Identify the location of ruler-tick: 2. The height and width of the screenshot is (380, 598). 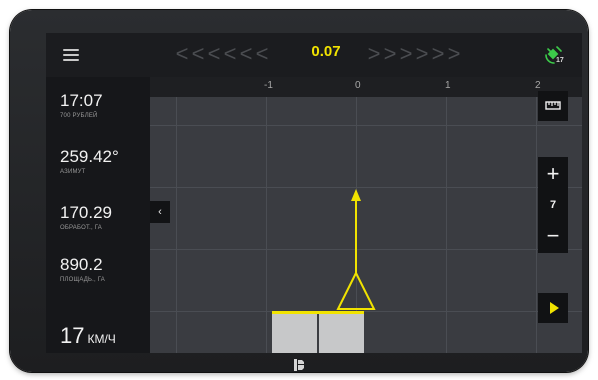
(538, 85).